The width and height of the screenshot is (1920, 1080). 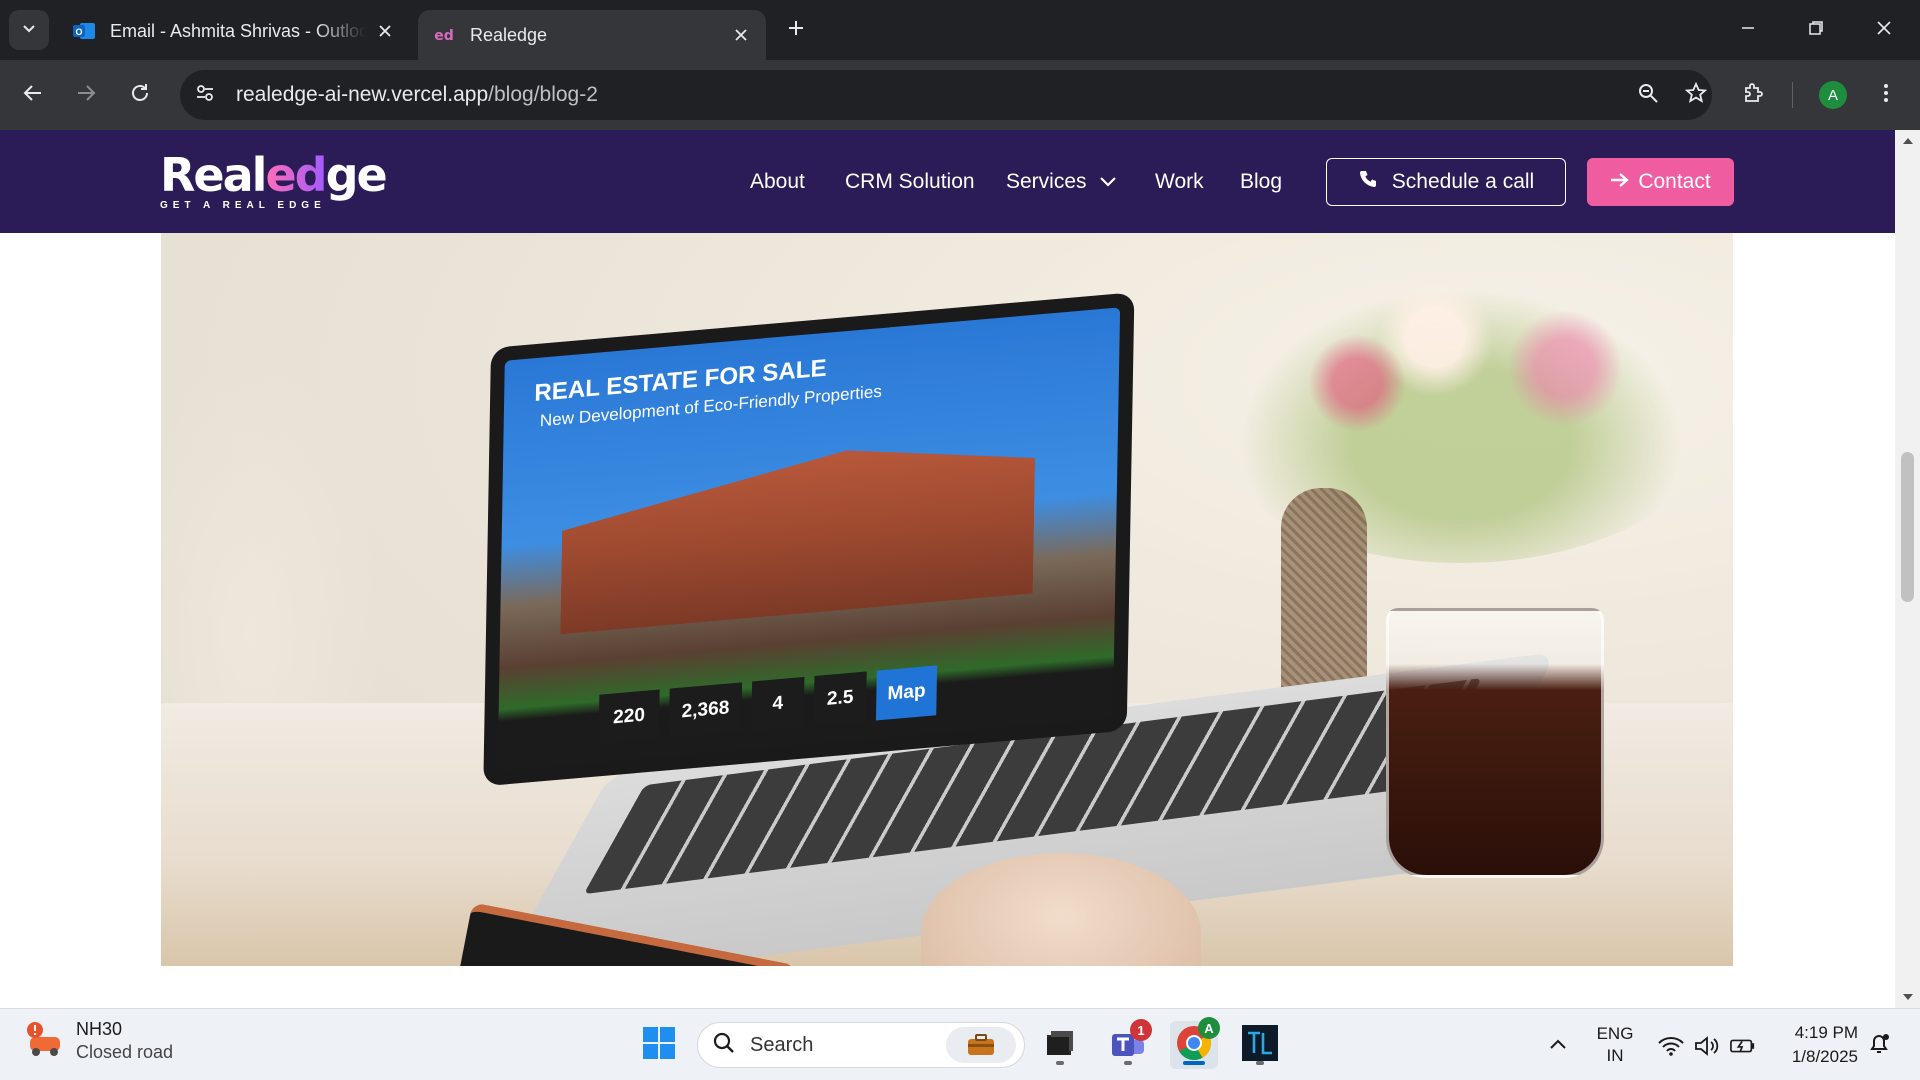 I want to click on chevron-up-icon, so click(x=1558, y=1046).